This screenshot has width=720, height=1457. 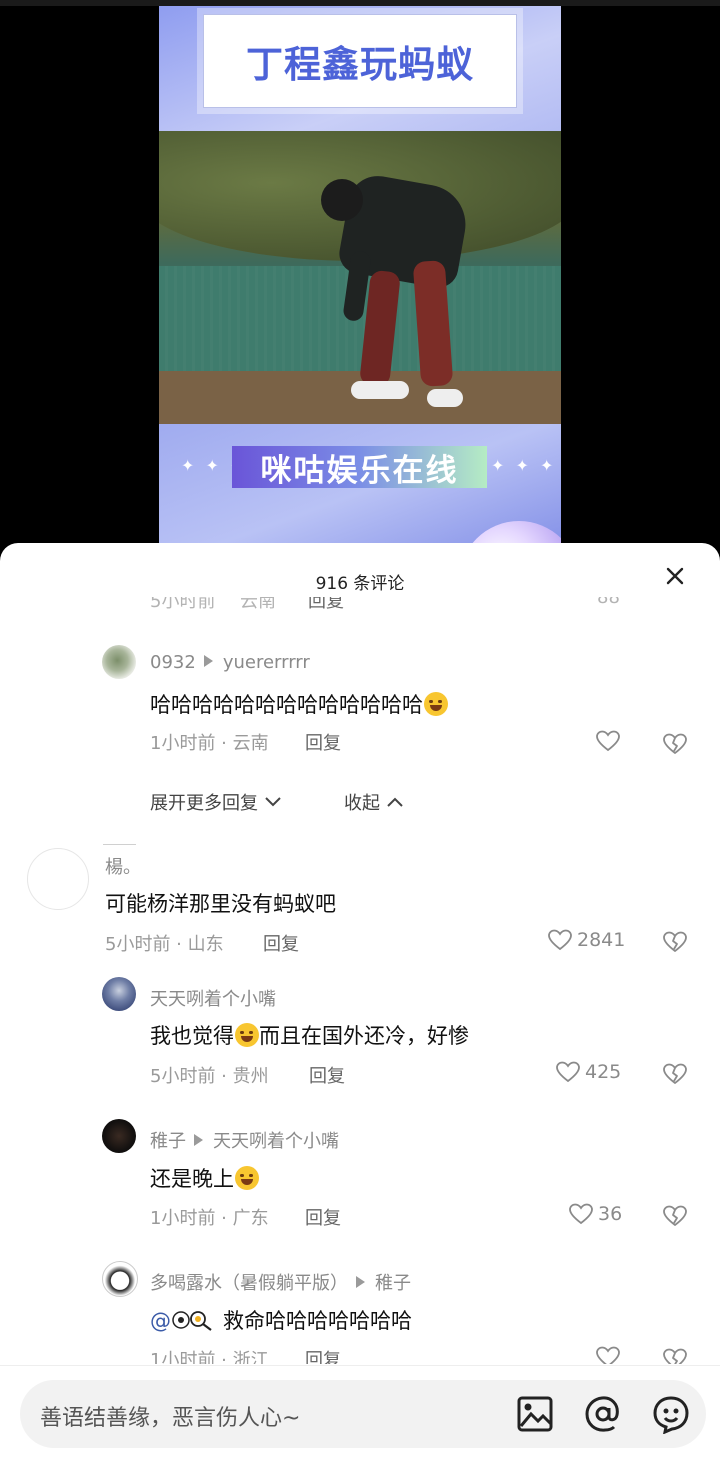 I want to click on like-button: 425, so click(x=588, y=1072).